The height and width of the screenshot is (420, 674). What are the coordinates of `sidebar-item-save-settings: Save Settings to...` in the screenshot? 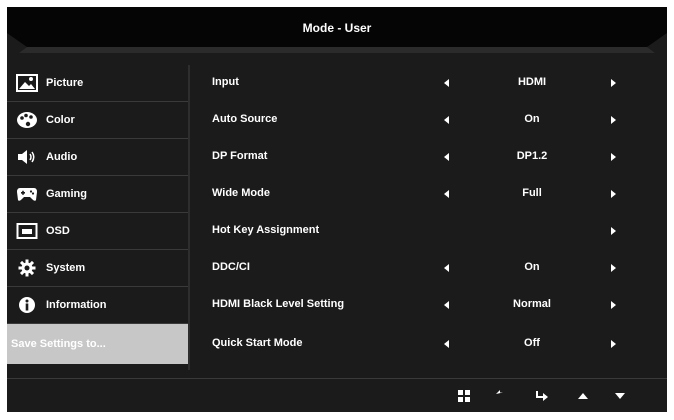 It's located at (97, 344).